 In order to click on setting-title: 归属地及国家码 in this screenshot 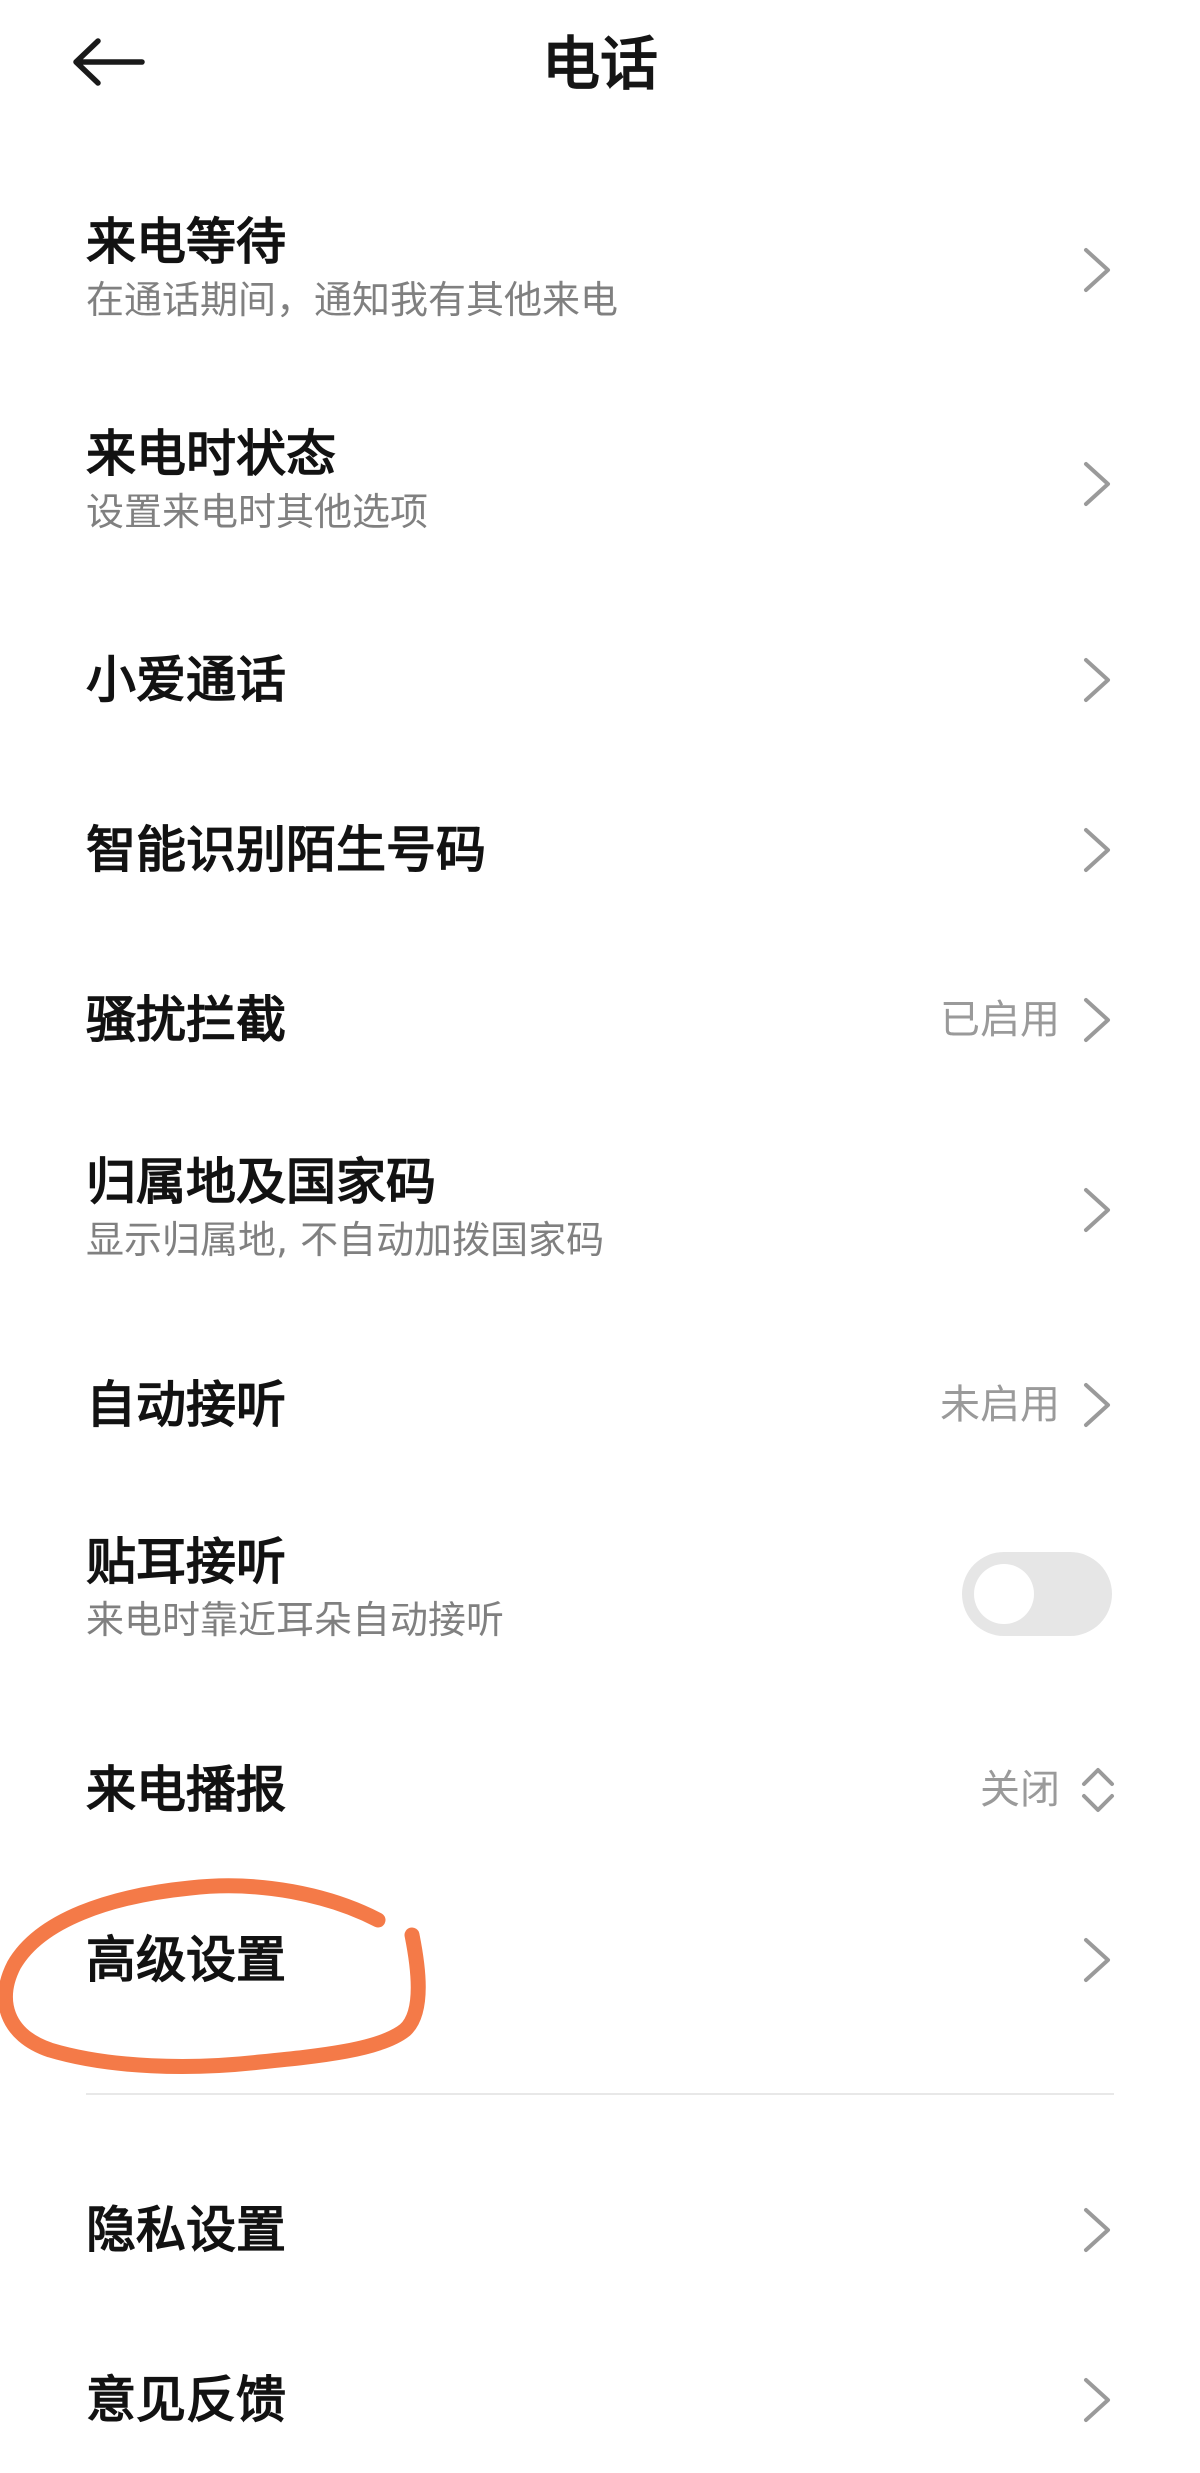, I will do `click(261, 1182)`.